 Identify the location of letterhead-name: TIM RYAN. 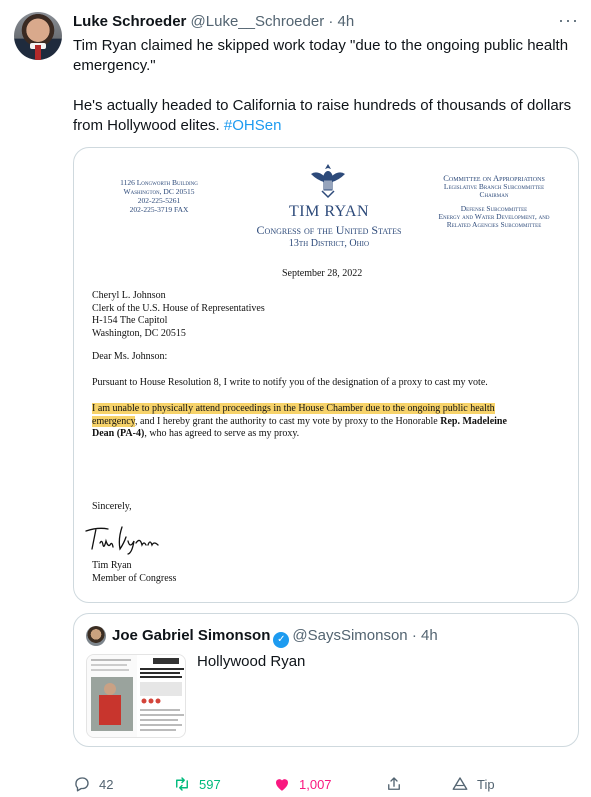
(328, 211).